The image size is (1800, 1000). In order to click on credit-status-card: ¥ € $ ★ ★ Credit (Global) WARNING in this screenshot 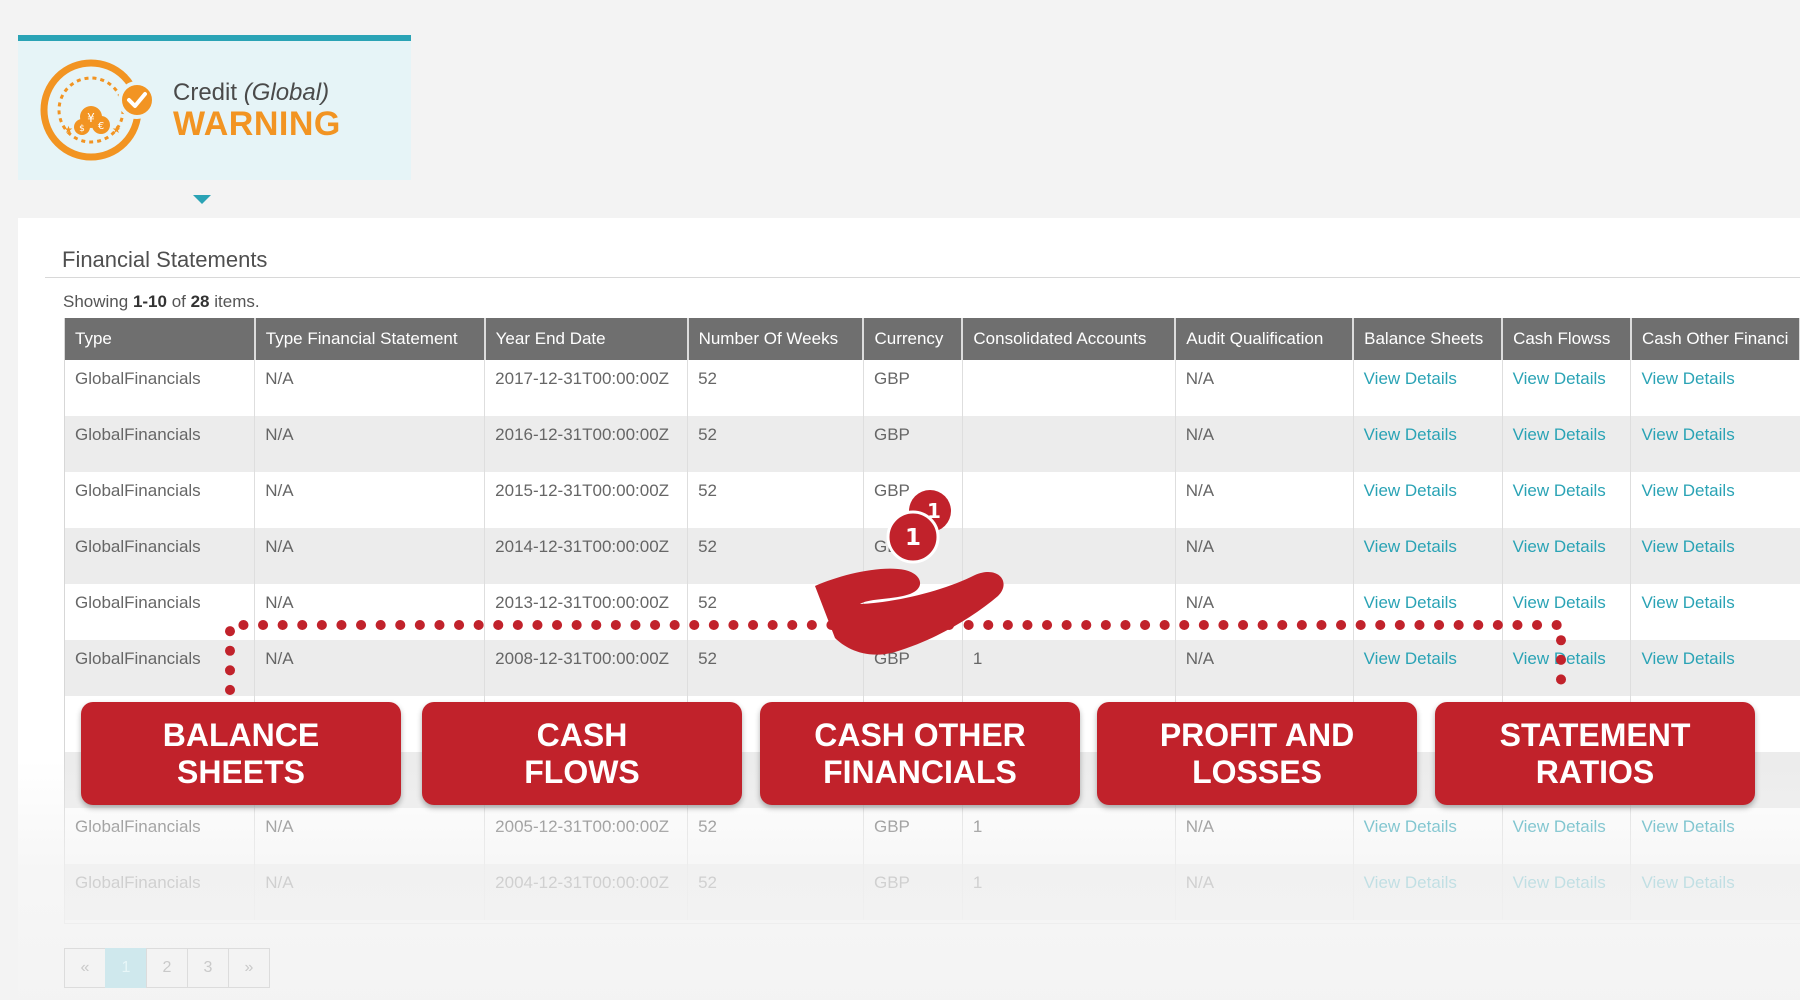, I will do `click(214, 107)`.